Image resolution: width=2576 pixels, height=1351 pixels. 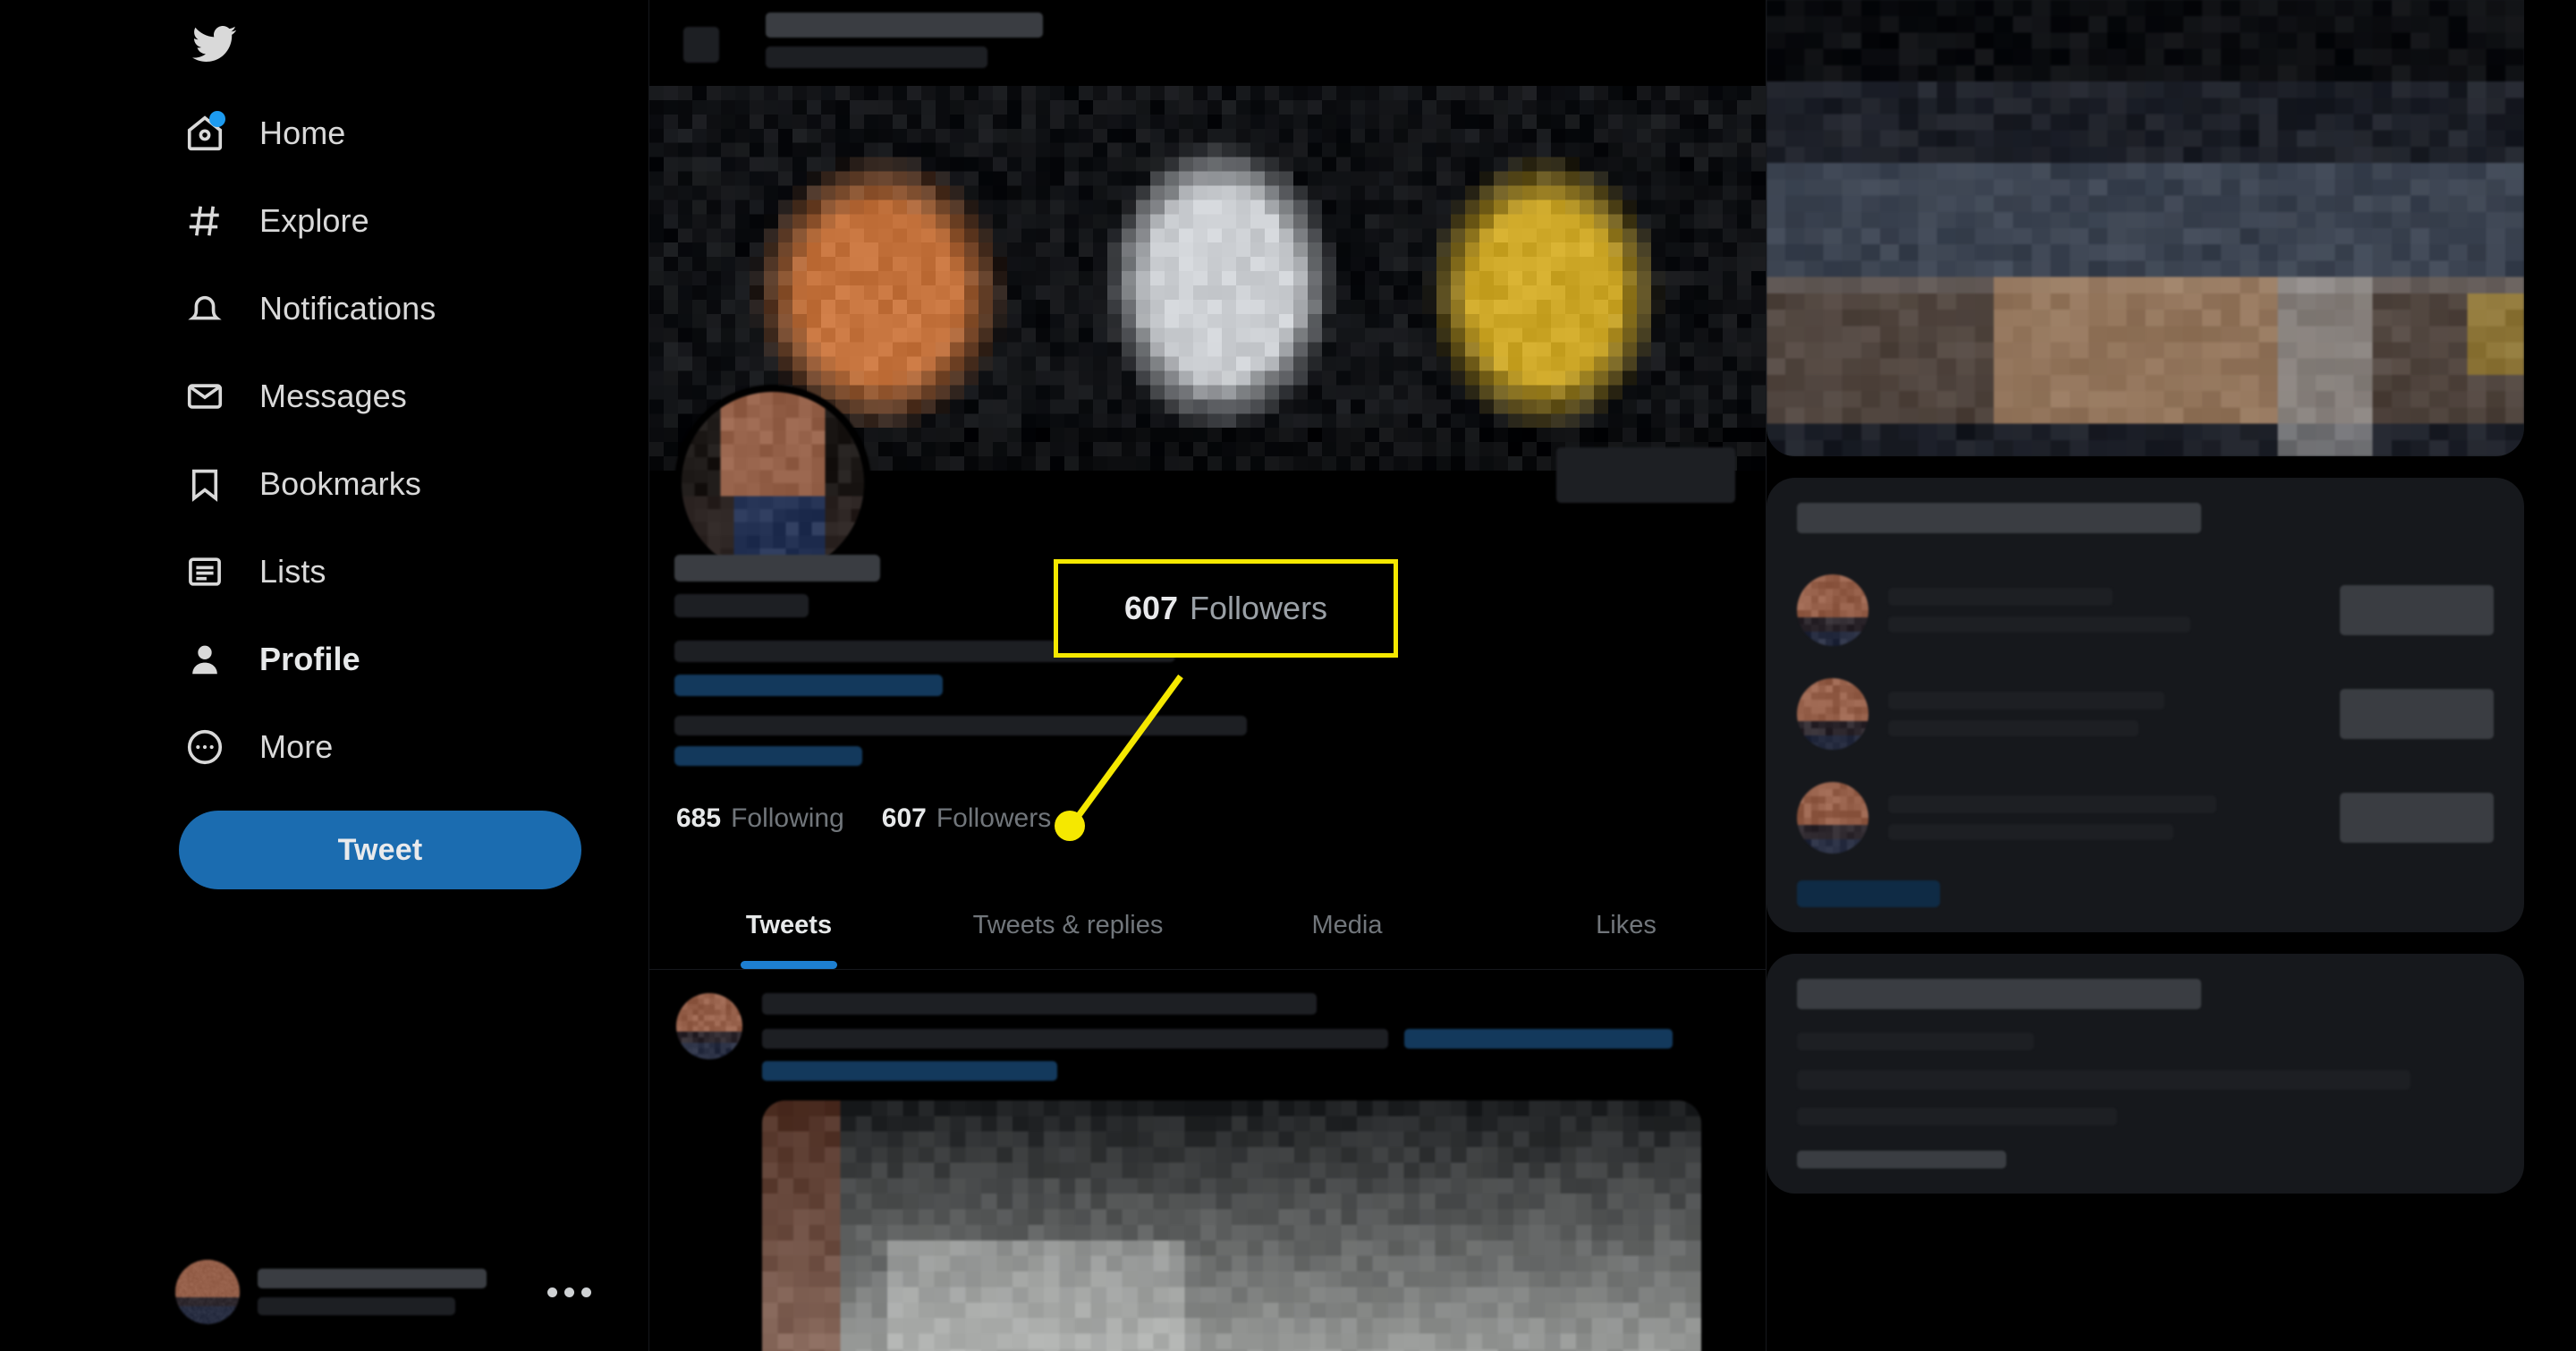 I want to click on bookmark-icon, so click(x=205, y=484).